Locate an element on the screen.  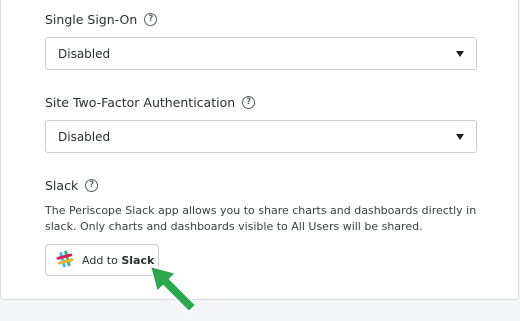
slack-logo-icon is located at coordinates (65, 260).